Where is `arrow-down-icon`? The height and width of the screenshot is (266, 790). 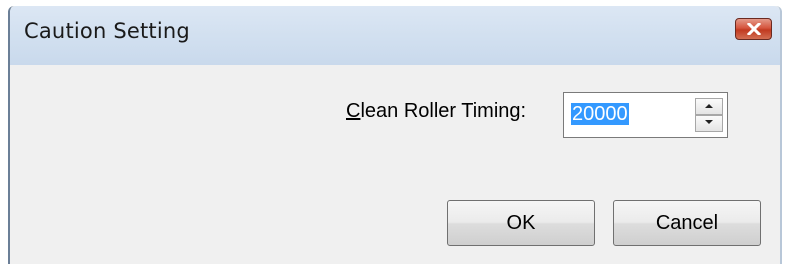 arrow-down-icon is located at coordinates (709, 122).